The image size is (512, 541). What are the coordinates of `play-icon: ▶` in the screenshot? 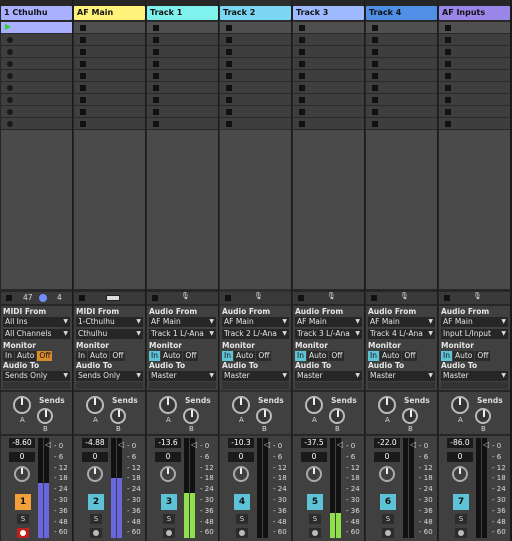 It's located at (8, 26).